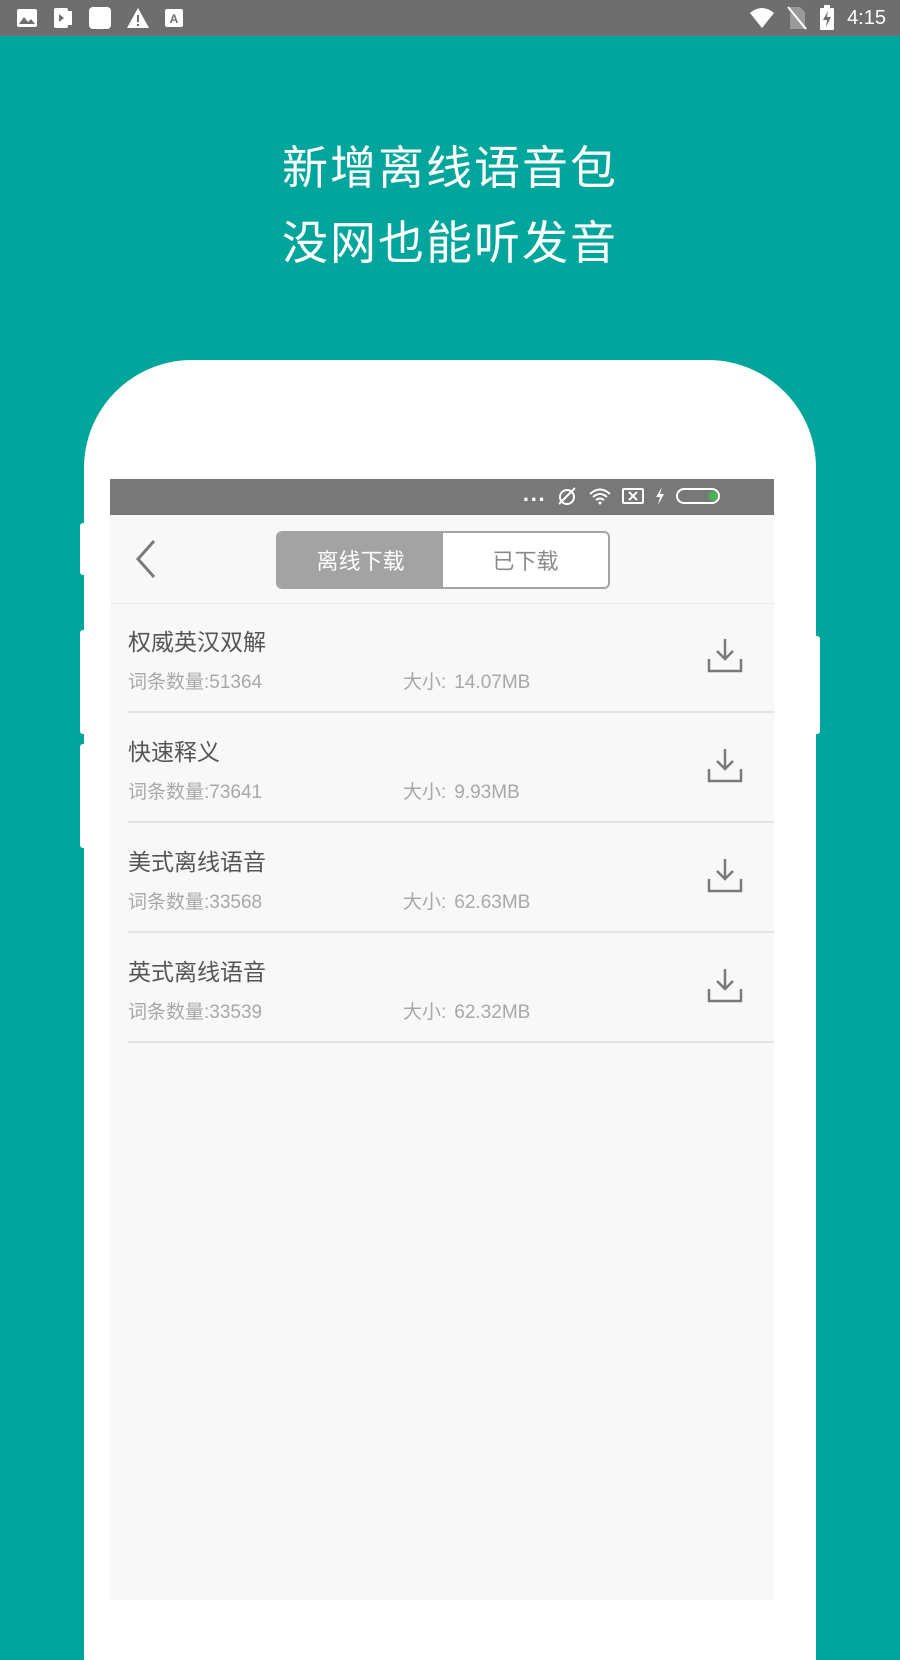 Image resolution: width=900 pixels, height=1660 pixels. Describe the element at coordinates (197, 643) in the screenshot. I see `package-title: 权威英汉双解` at that location.